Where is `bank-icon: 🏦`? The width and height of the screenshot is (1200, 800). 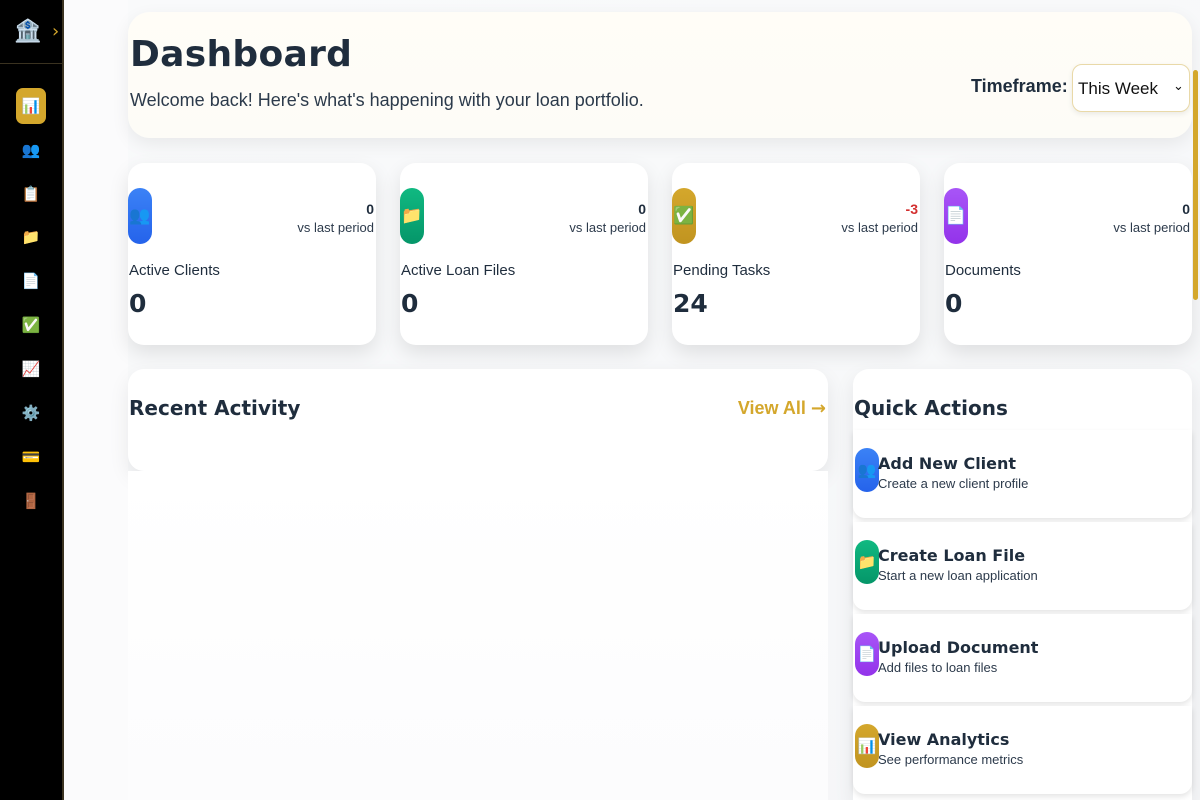
bank-icon: 🏦 is located at coordinates (28, 32).